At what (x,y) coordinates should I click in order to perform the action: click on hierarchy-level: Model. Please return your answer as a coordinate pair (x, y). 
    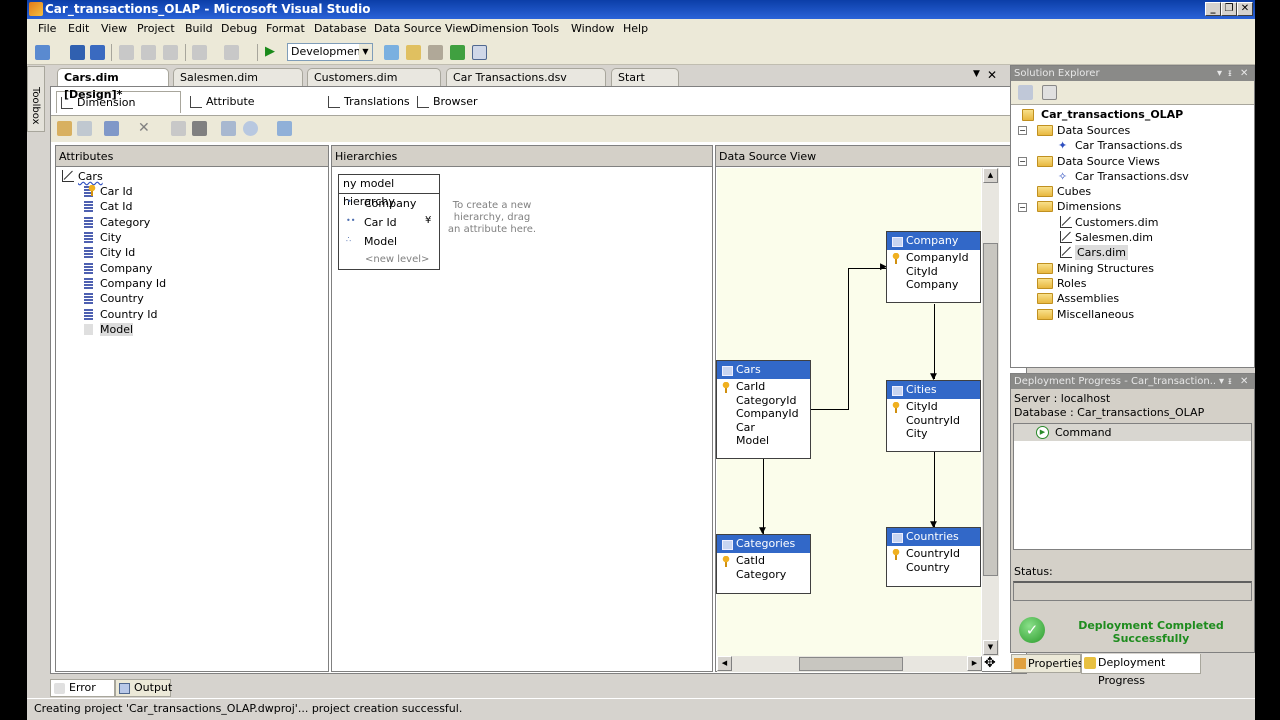
    Looking at the image, I should click on (380, 241).